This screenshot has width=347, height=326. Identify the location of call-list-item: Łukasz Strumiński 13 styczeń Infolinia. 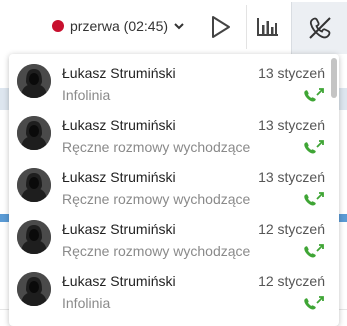
(170, 80).